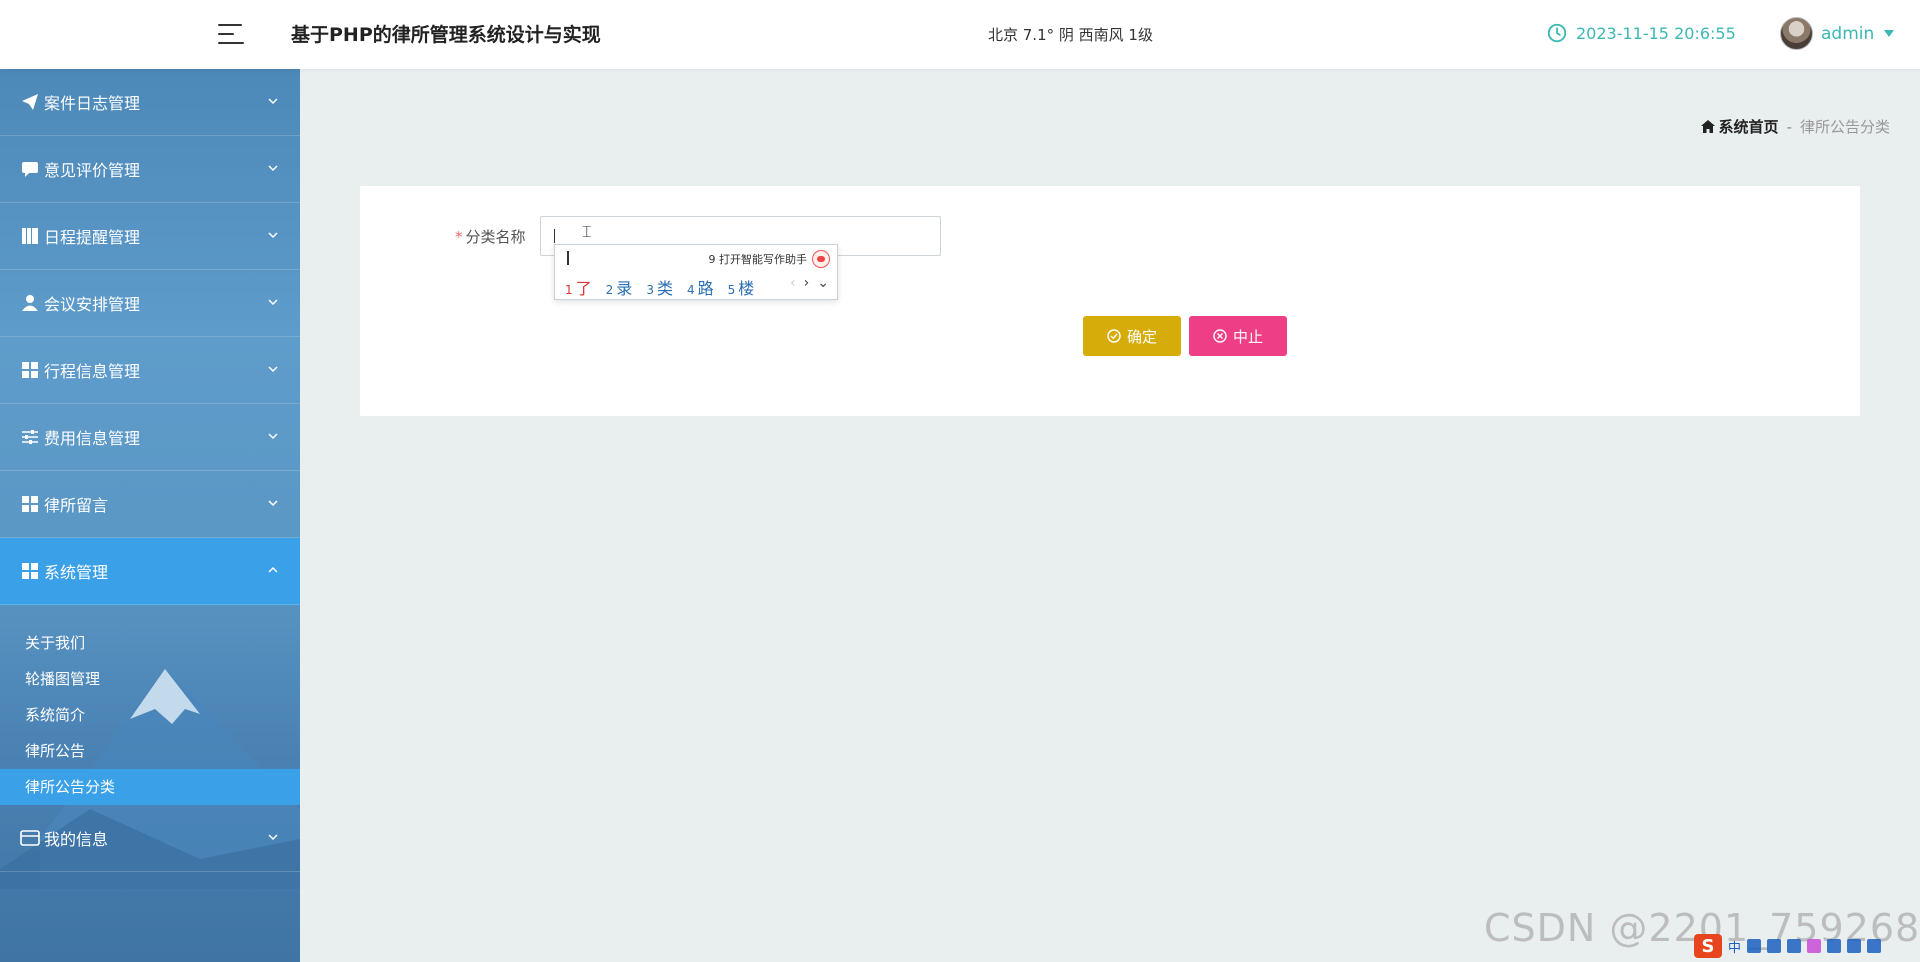 The width and height of the screenshot is (1920, 962). Describe the element at coordinates (1796, 33) in the screenshot. I see `avatar` at that location.